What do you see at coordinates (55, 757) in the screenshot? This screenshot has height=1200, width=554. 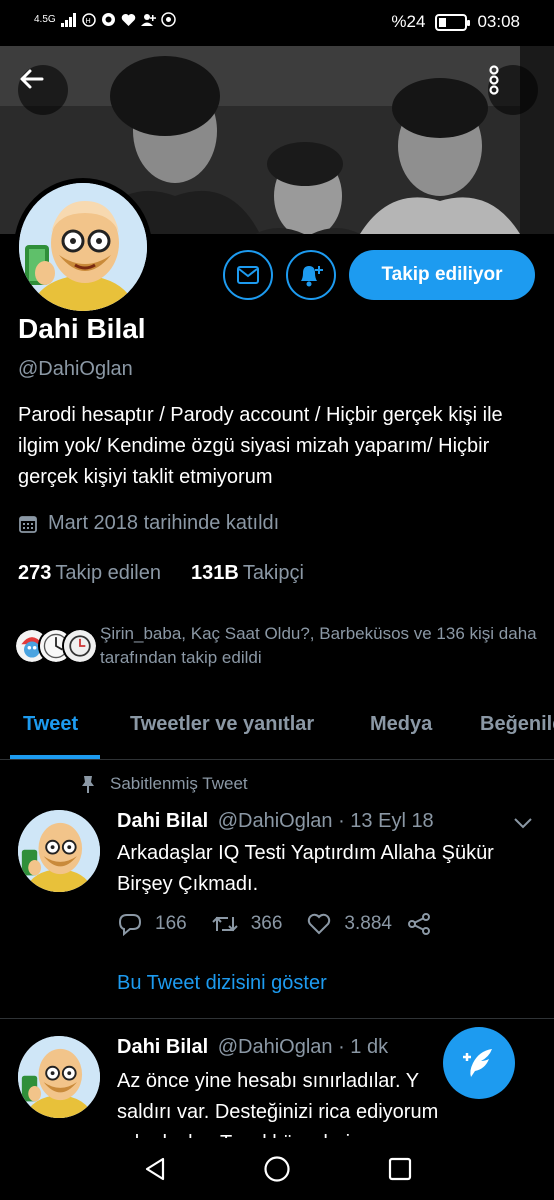 I see `active-tab-indicator` at bounding box center [55, 757].